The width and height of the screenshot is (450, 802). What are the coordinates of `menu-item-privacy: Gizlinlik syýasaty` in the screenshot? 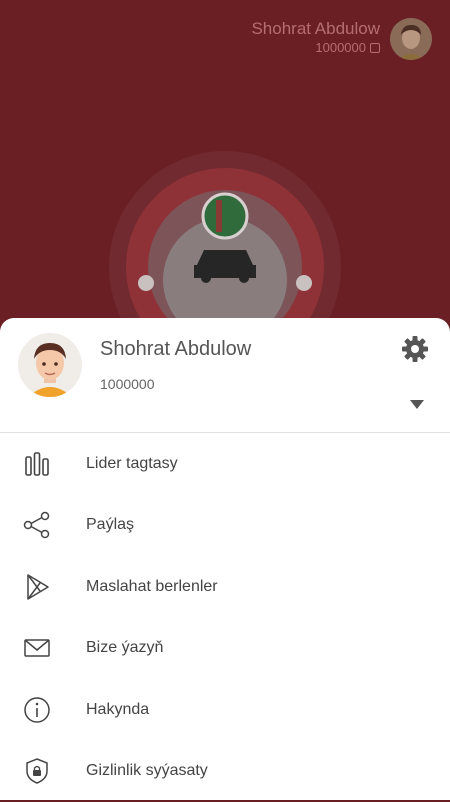 It's located at (225, 771).